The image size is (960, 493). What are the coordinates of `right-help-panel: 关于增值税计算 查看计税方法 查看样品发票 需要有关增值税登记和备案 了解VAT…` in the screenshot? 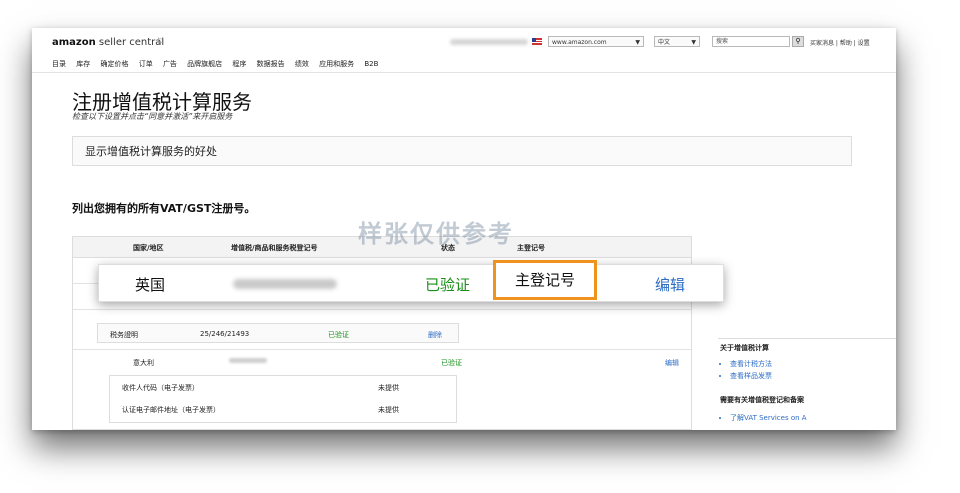 It's located at (807, 384).